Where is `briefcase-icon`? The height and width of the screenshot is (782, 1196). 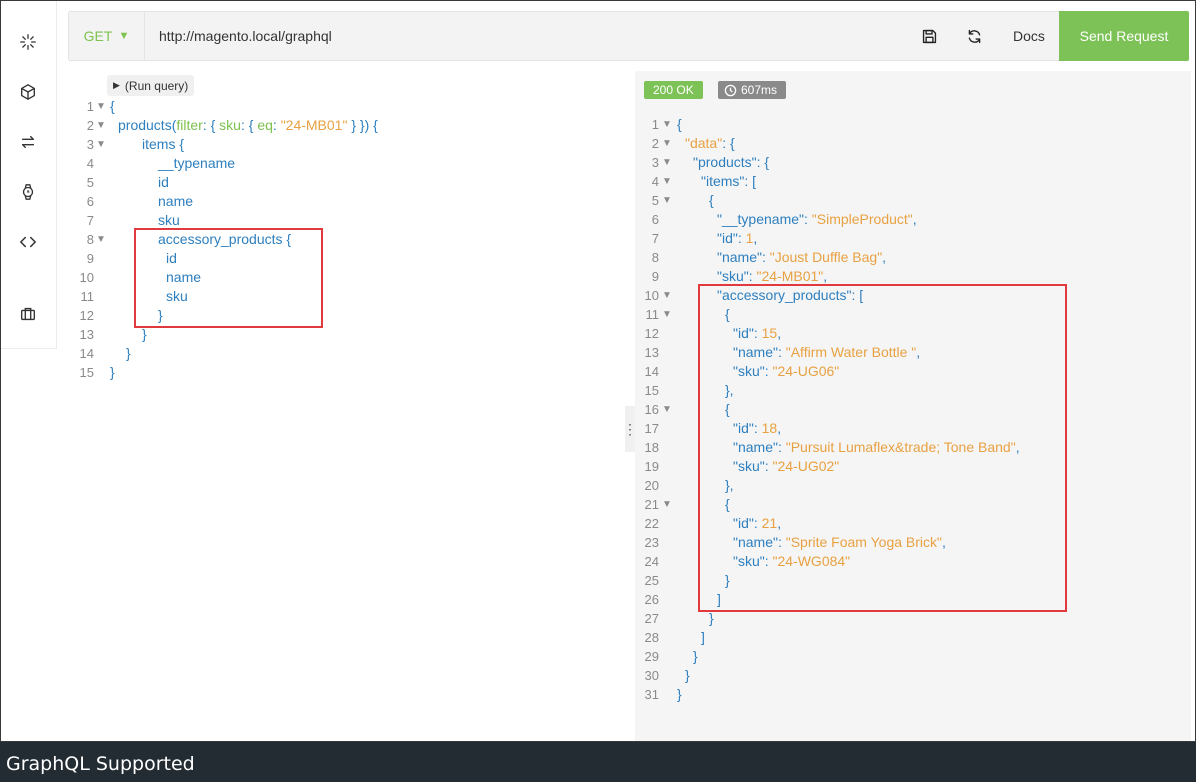 briefcase-icon is located at coordinates (28, 314).